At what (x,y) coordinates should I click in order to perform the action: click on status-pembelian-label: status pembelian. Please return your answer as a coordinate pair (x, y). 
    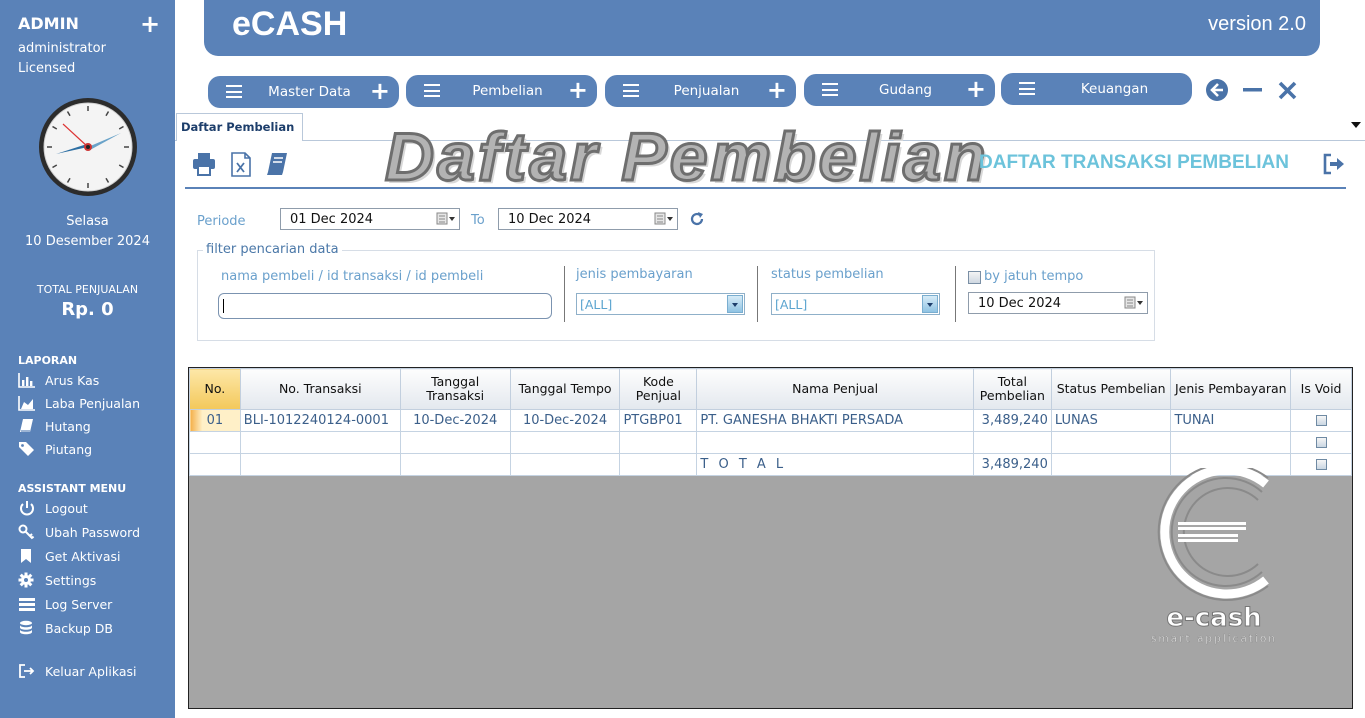
    Looking at the image, I should click on (827, 274).